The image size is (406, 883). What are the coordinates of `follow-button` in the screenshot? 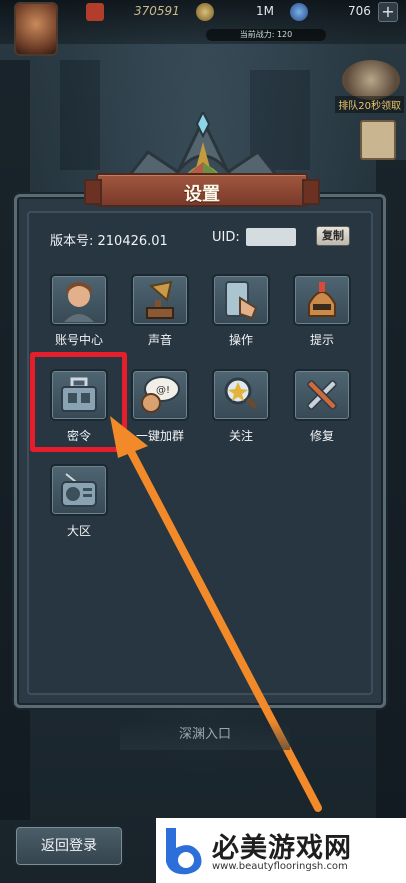 It's located at (241, 395).